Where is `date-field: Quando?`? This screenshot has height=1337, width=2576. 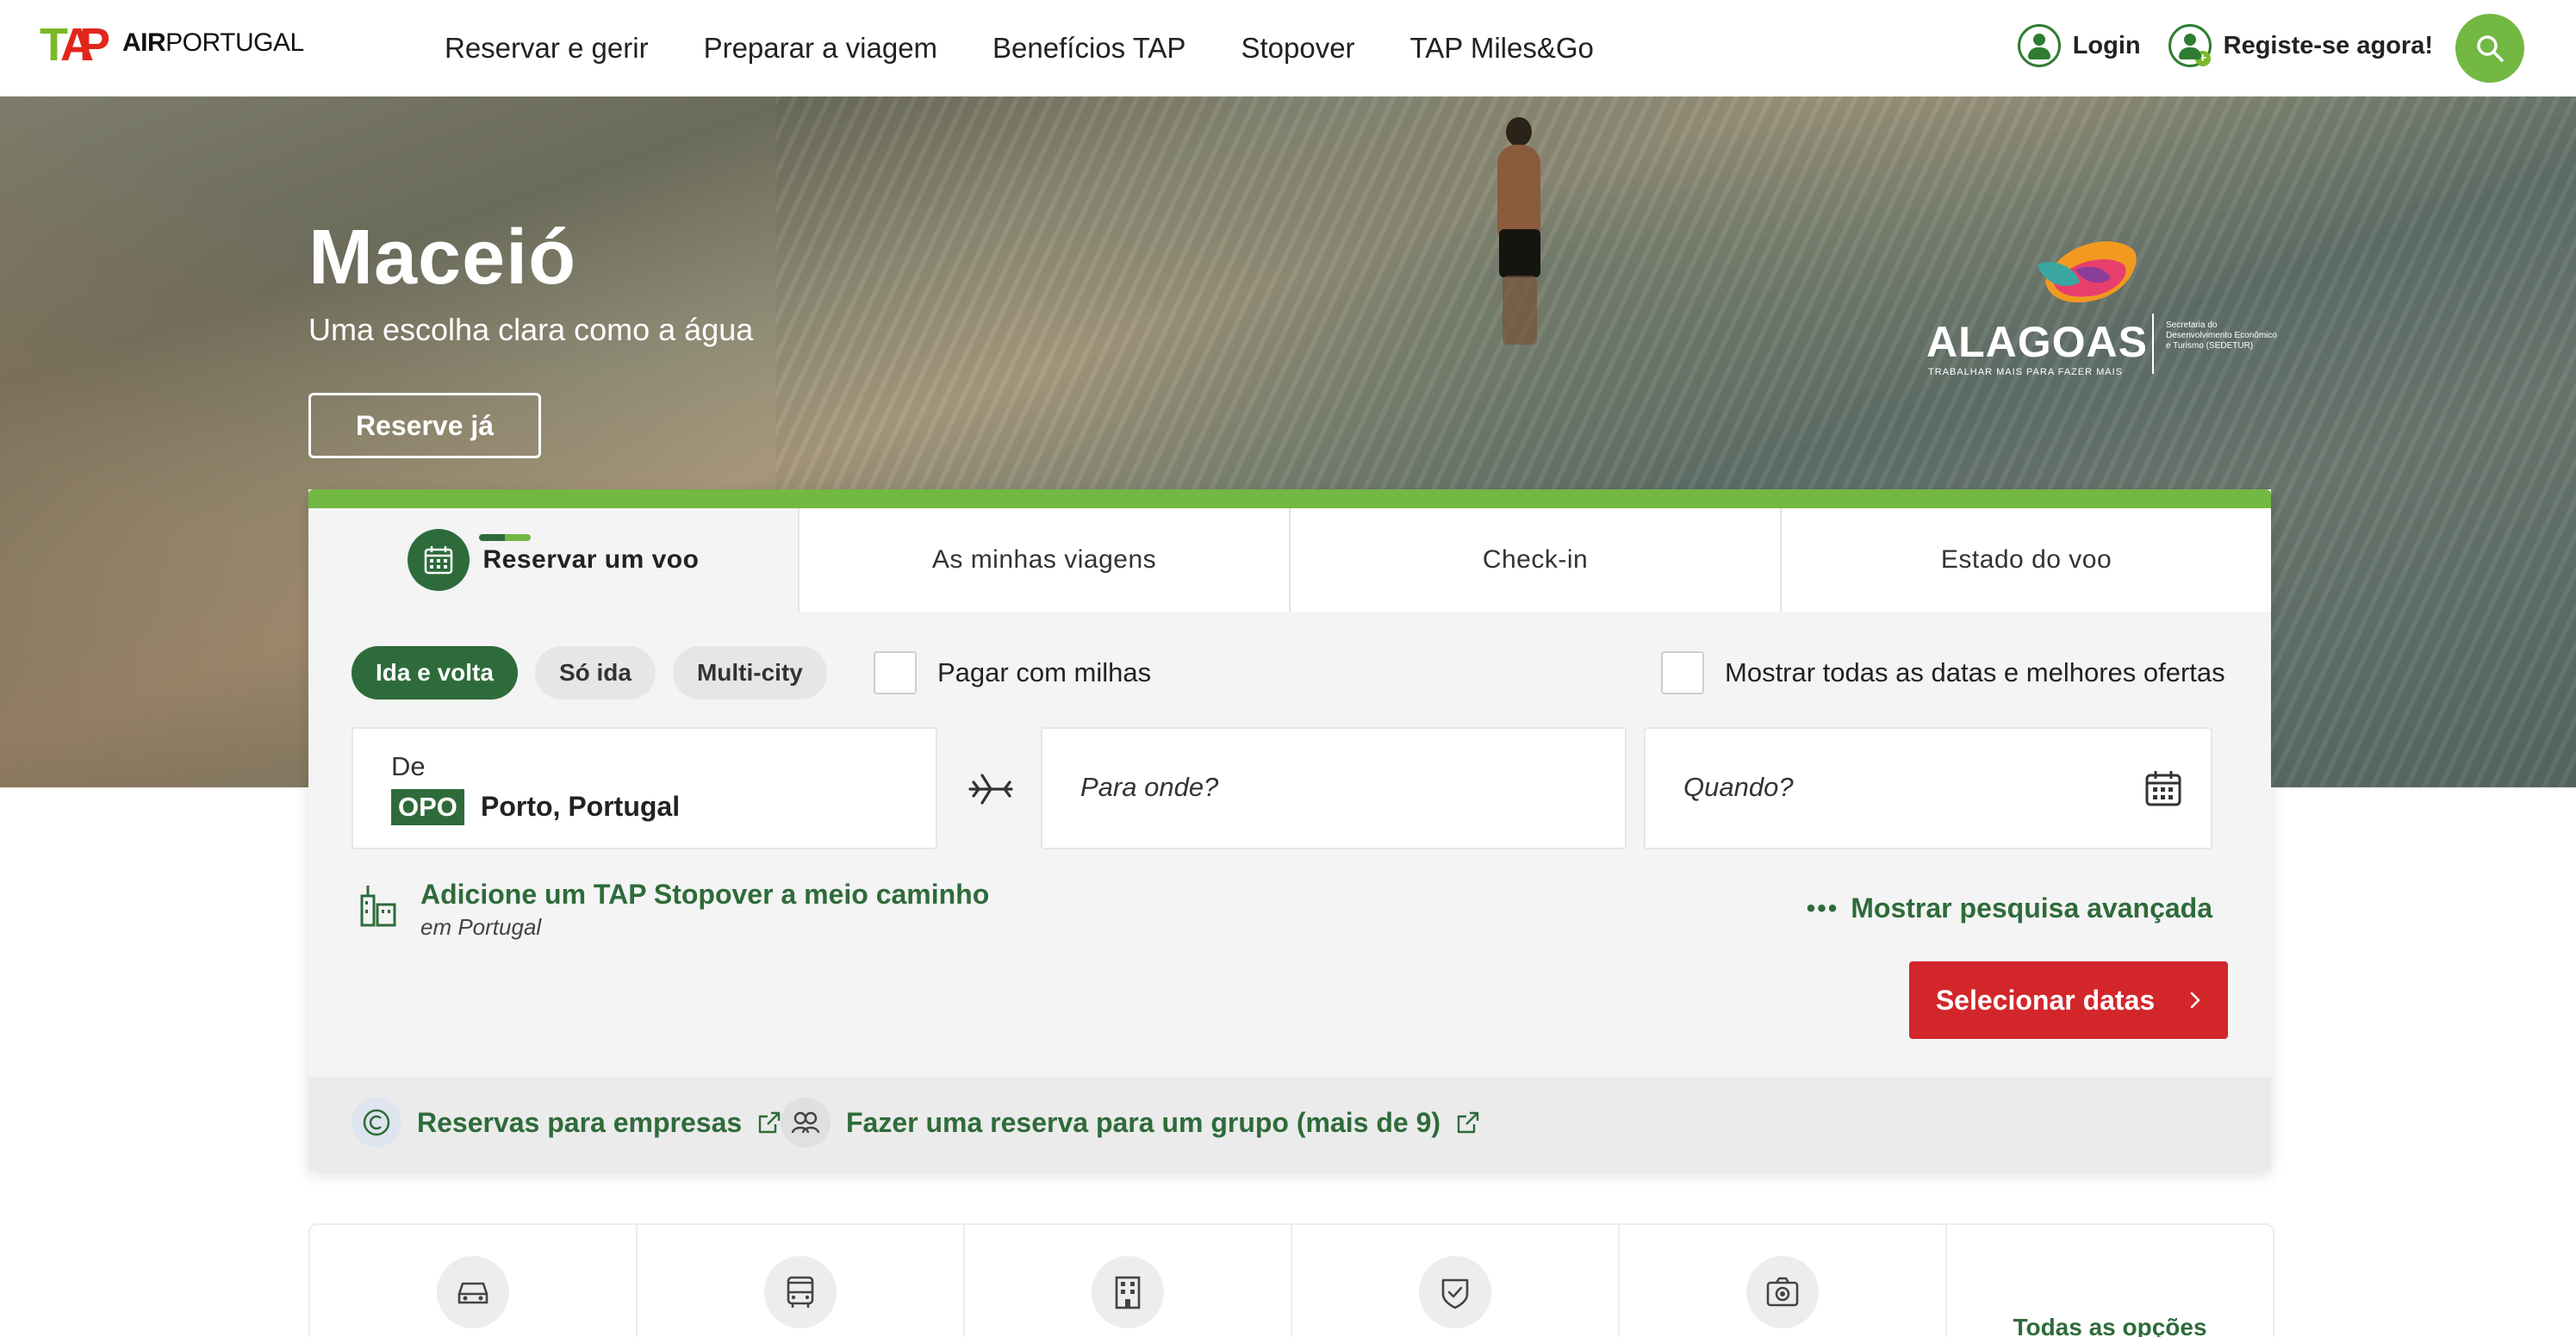 date-field: Quando? is located at coordinates (1928, 788).